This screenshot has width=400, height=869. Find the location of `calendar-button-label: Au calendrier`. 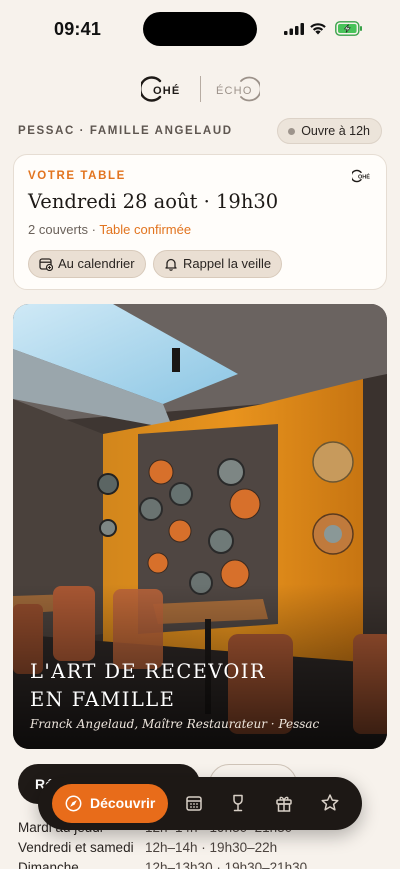

calendar-button-label: Au calendrier is located at coordinates (96, 263).